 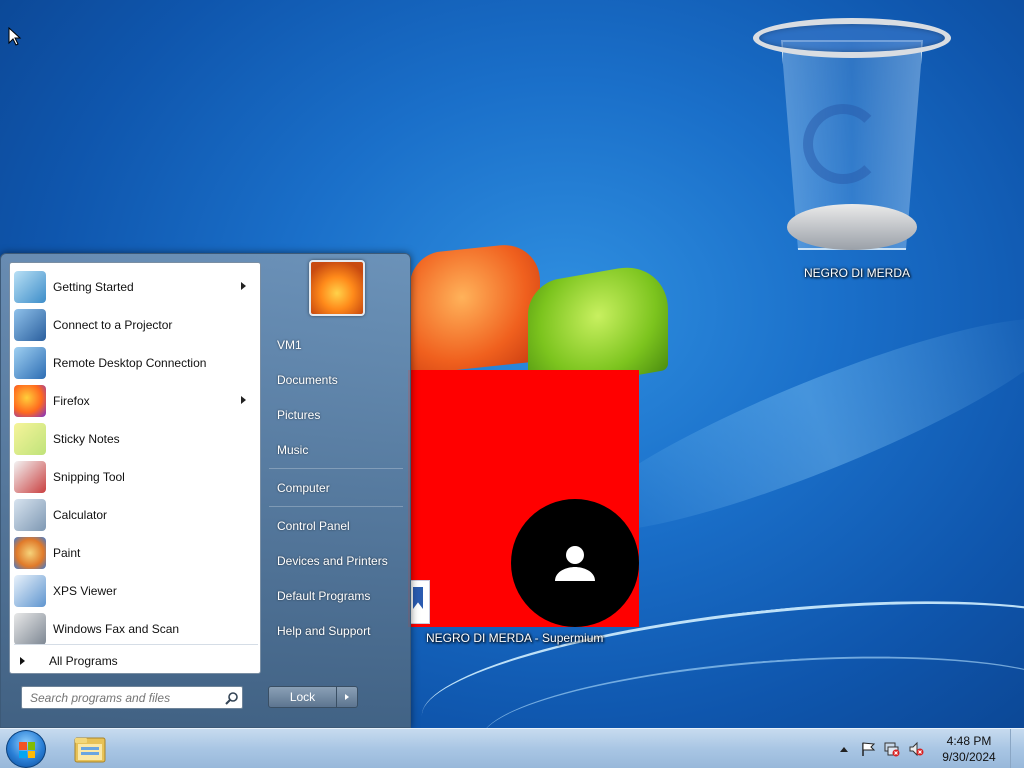 I want to click on program-item-snipping-tool: Snipping Tool, so click(x=136, y=477).